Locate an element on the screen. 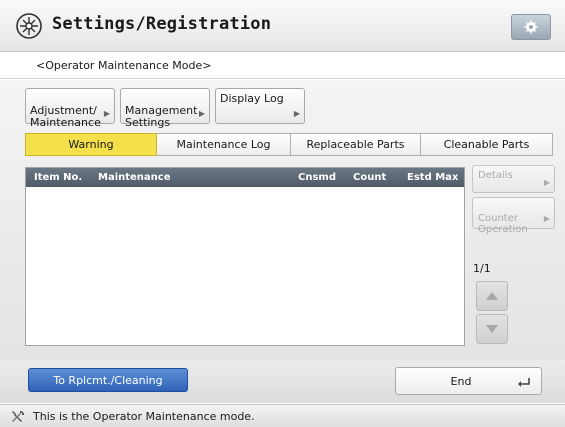 This screenshot has height=427, width=565. details-label: Details is located at coordinates (495, 175).